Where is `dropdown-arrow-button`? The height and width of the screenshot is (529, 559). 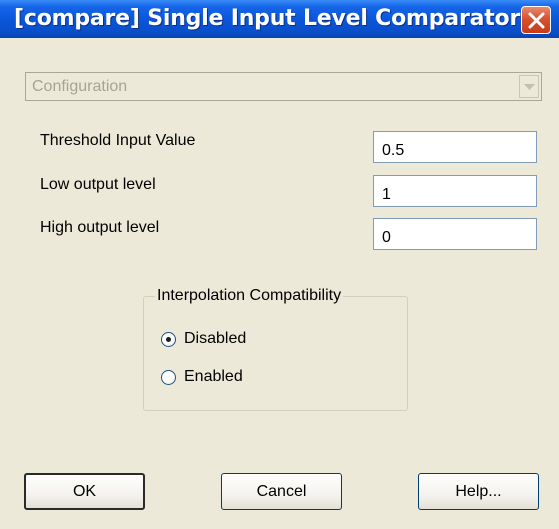 dropdown-arrow-button is located at coordinates (529, 86).